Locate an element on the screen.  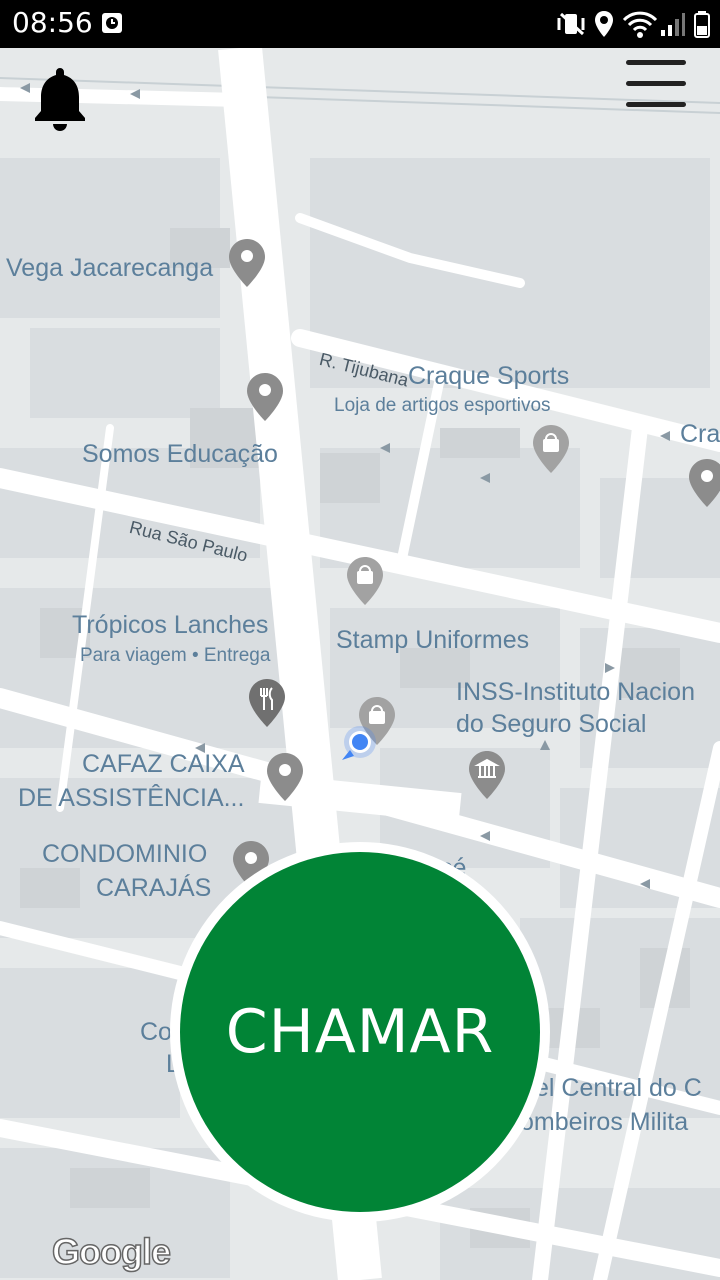
map-label-fragment-co: Co is located at coordinates (156, 1032).